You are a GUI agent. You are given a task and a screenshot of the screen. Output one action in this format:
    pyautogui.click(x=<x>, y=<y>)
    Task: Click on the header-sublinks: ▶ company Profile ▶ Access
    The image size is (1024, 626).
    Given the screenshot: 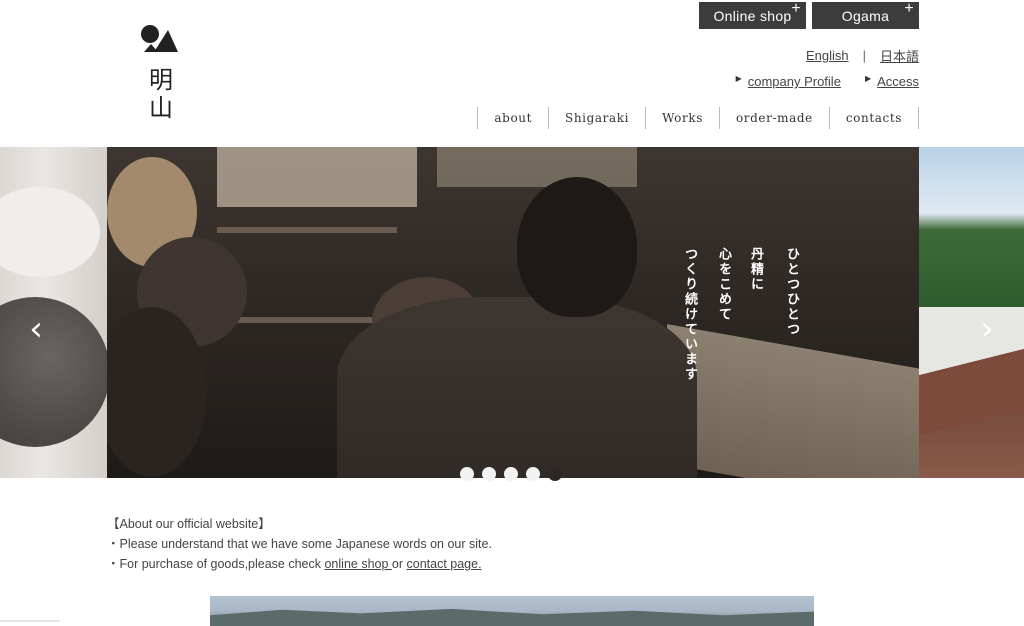 What is the action you would take?
    pyautogui.click(x=827, y=81)
    